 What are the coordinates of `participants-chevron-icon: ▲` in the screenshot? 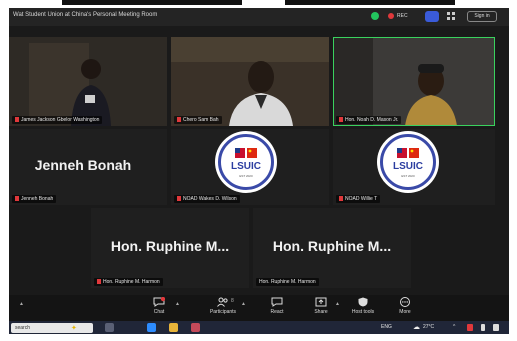 It's located at (243, 304).